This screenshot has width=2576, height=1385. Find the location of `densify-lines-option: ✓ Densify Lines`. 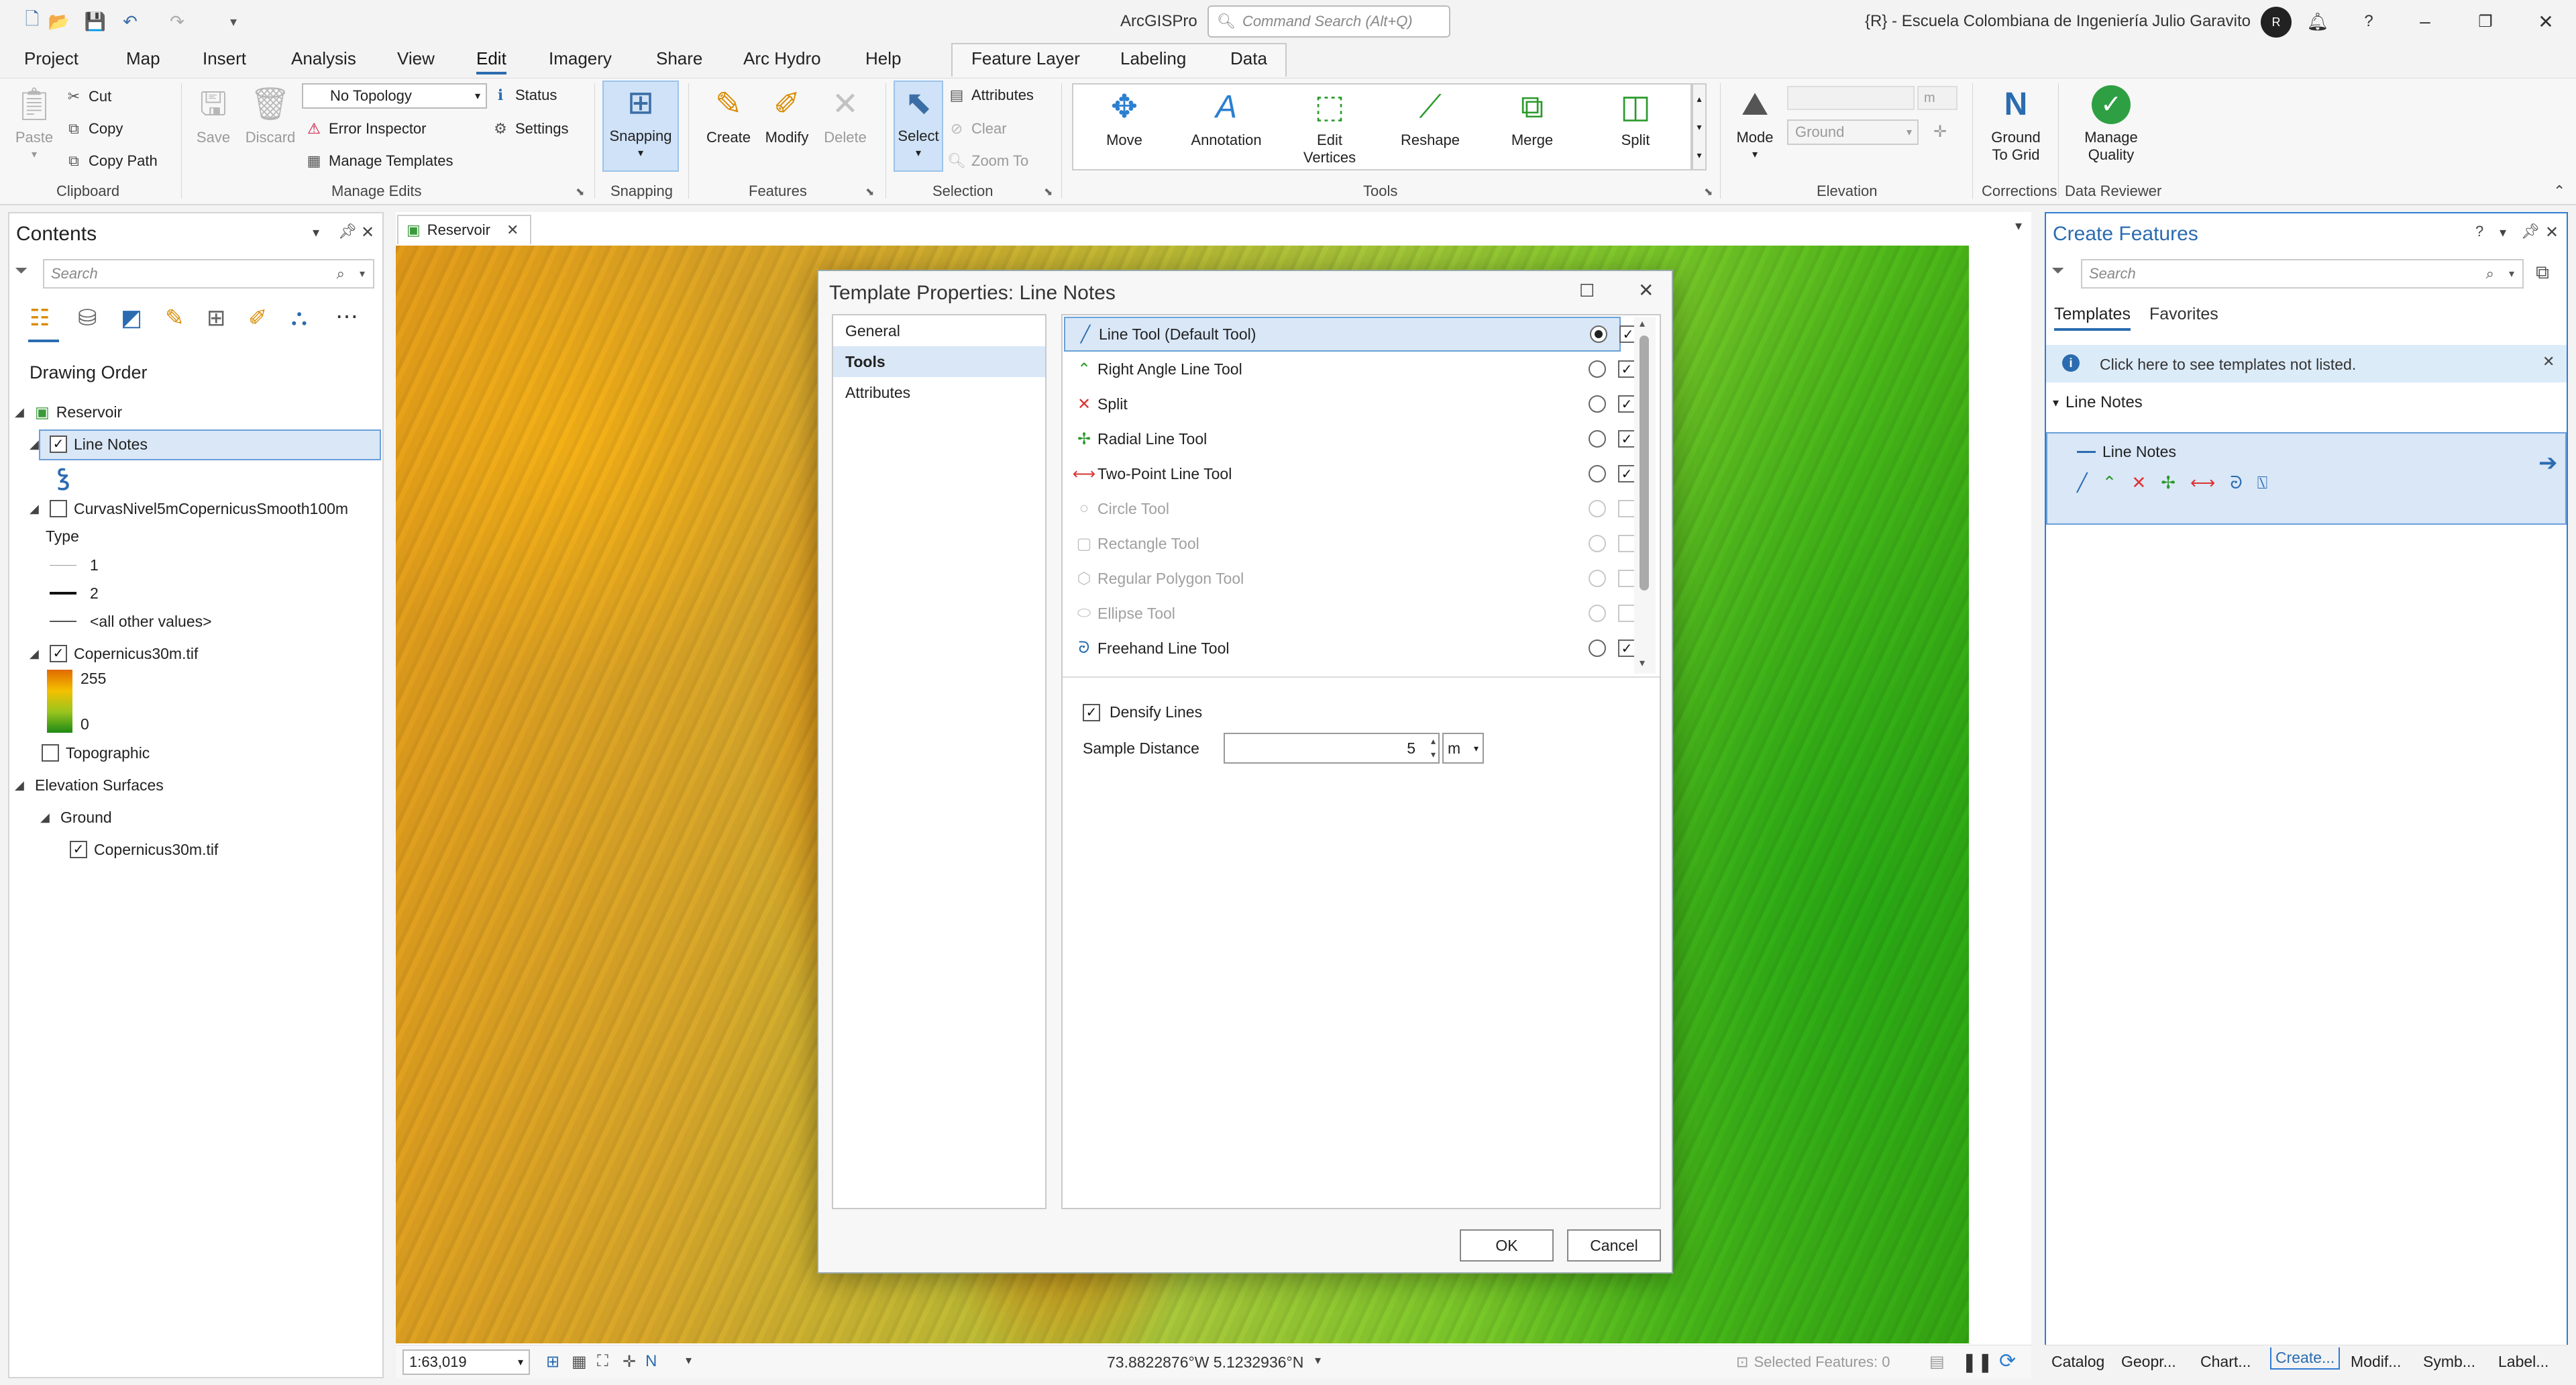

densify-lines-option: ✓ Densify Lines is located at coordinates (1142, 712).